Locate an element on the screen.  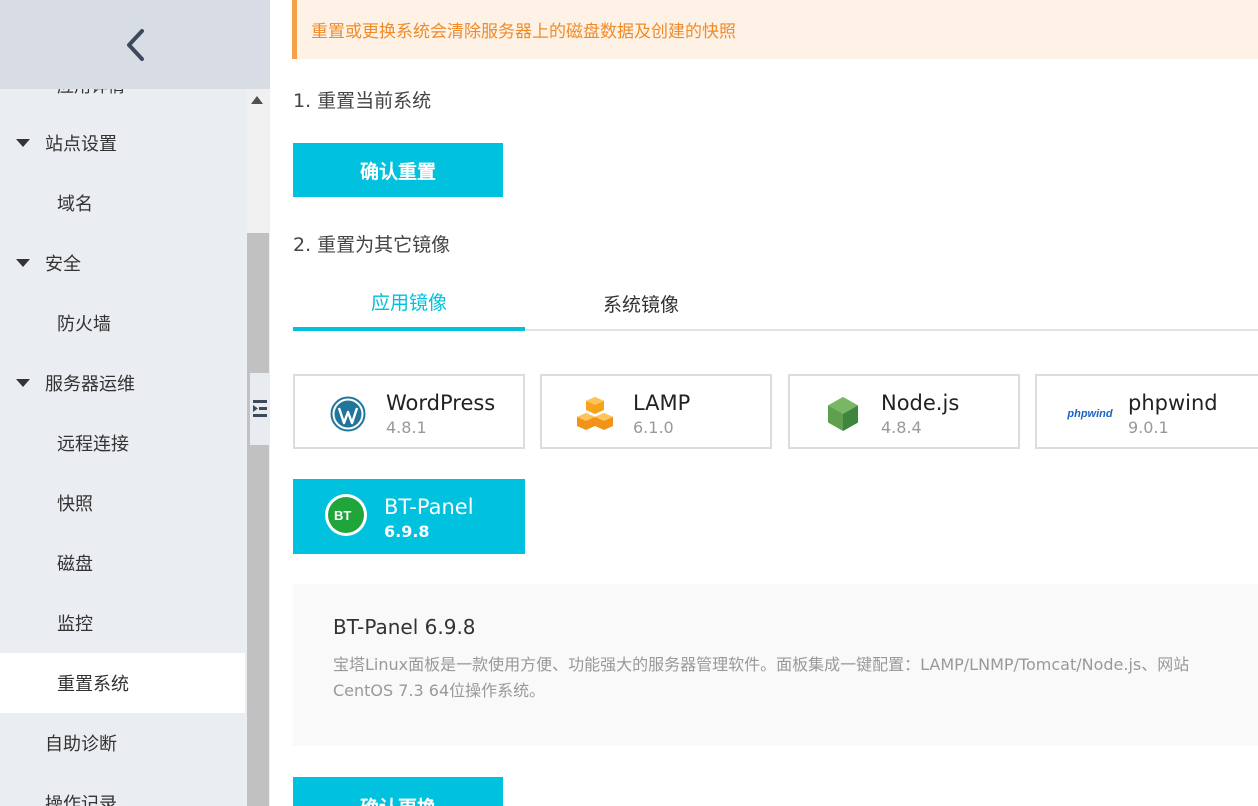
sidebar-item-disk: 磁盘 is located at coordinates (122, 563).